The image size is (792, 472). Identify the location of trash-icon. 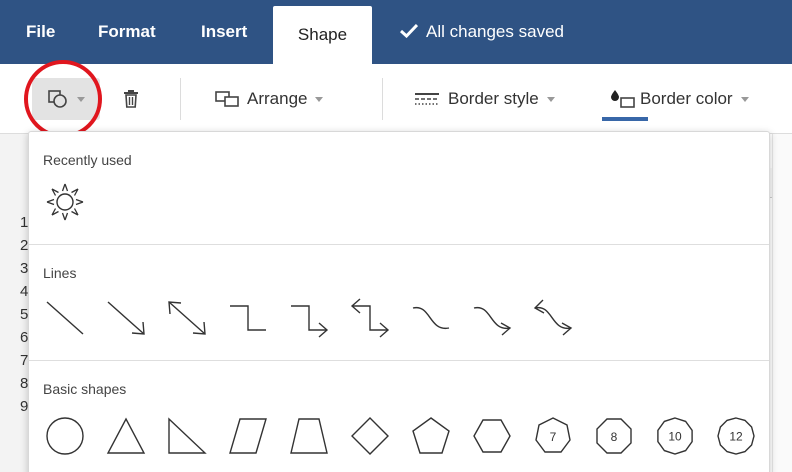
(131, 99).